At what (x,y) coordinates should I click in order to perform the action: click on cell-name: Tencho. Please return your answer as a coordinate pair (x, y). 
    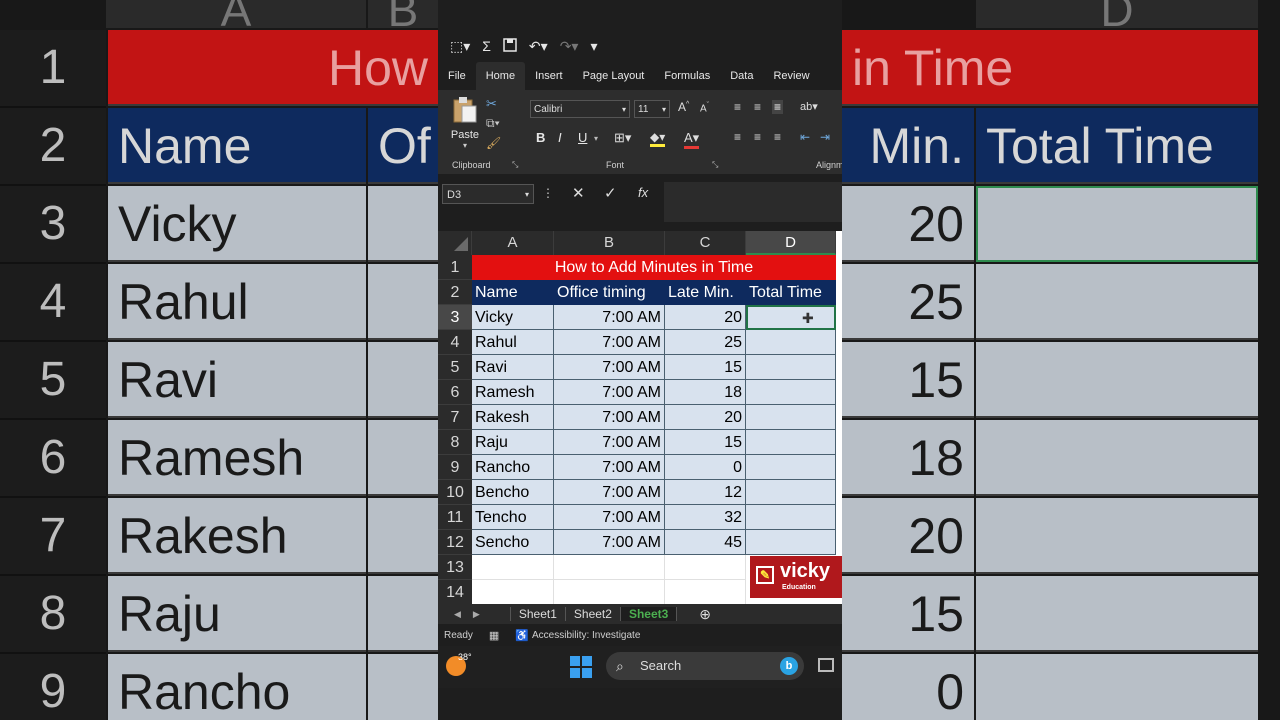
    Looking at the image, I should click on (513, 517).